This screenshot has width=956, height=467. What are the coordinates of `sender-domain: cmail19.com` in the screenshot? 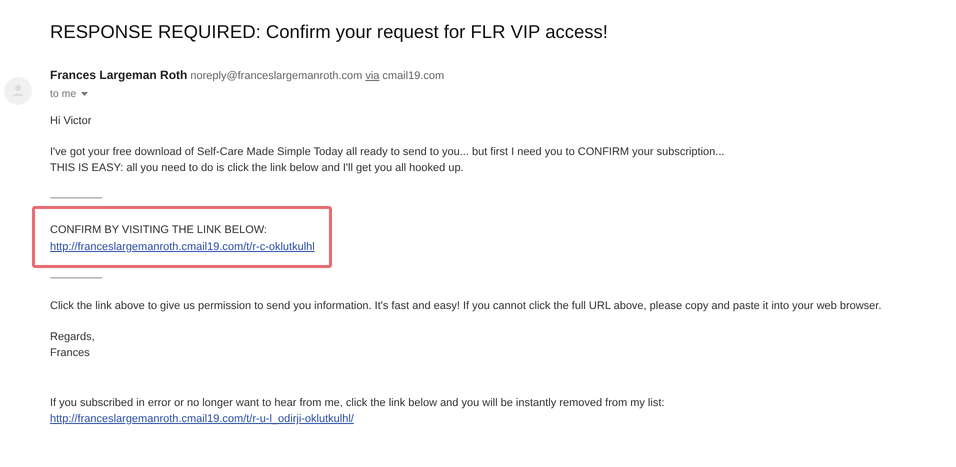 It's located at (413, 76).